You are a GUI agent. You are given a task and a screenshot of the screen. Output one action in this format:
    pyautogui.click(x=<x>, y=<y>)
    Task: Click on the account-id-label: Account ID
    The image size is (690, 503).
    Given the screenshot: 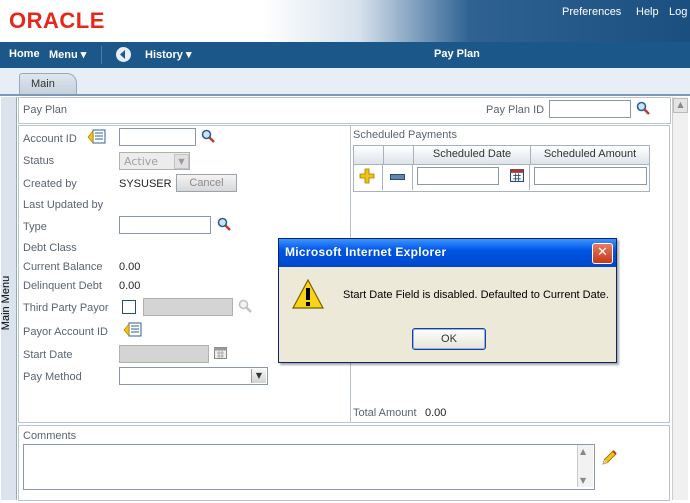 What is the action you would take?
    pyautogui.click(x=50, y=139)
    